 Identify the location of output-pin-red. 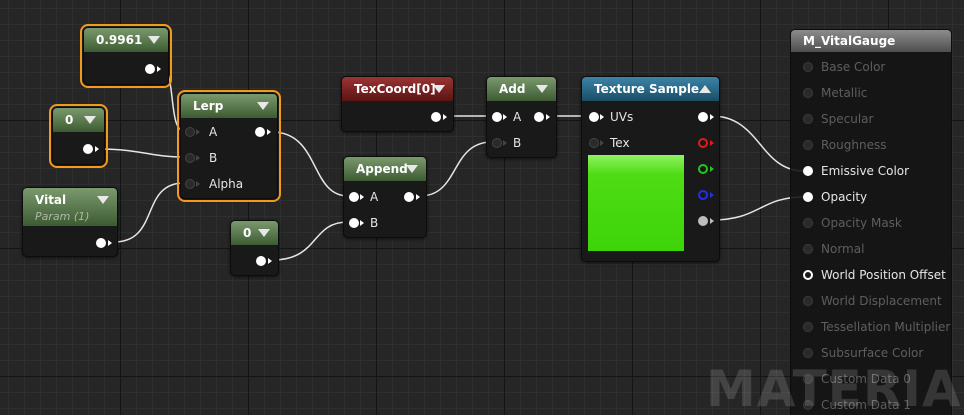
(703, 143).